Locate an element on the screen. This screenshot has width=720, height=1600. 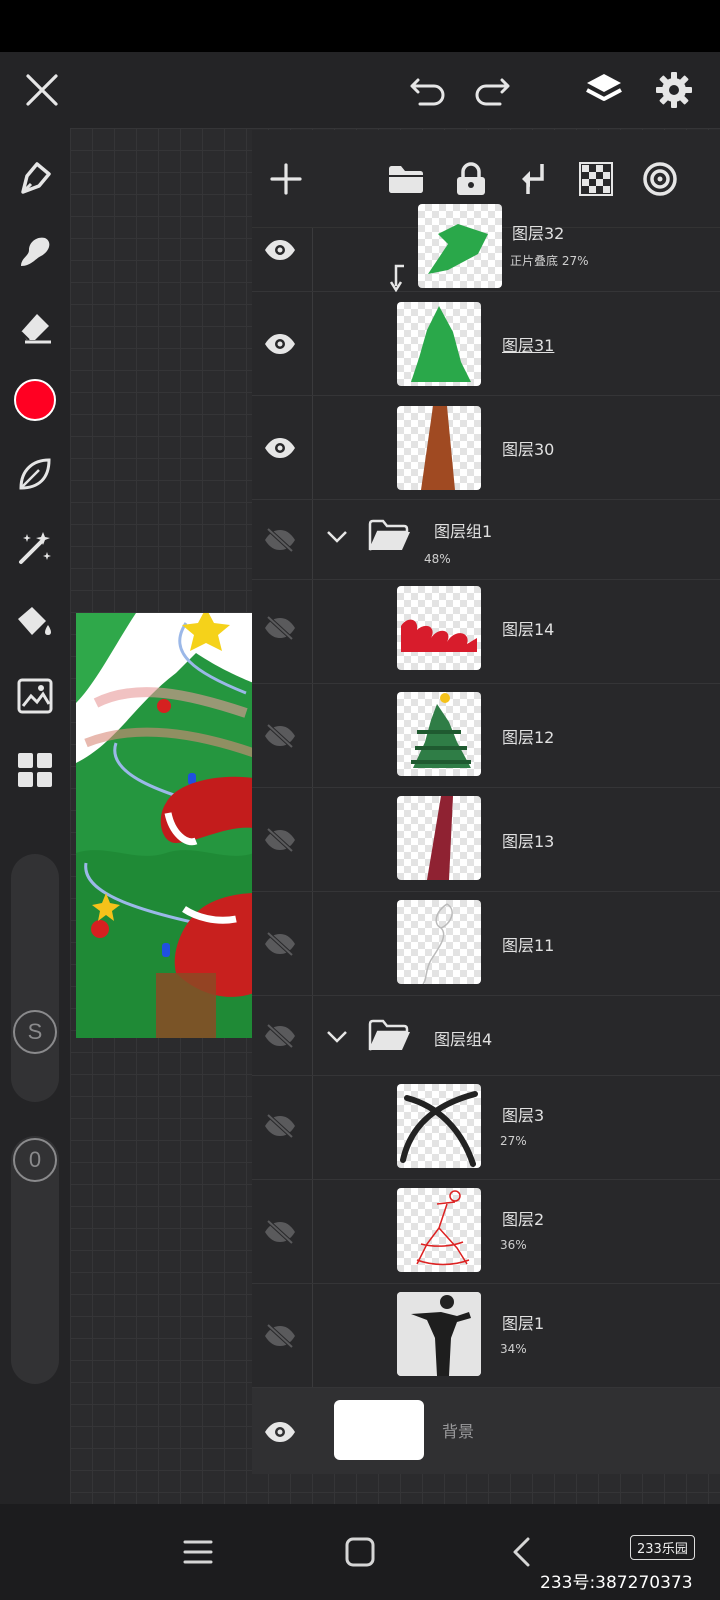
settings-button is located at coordinates (674, 90).